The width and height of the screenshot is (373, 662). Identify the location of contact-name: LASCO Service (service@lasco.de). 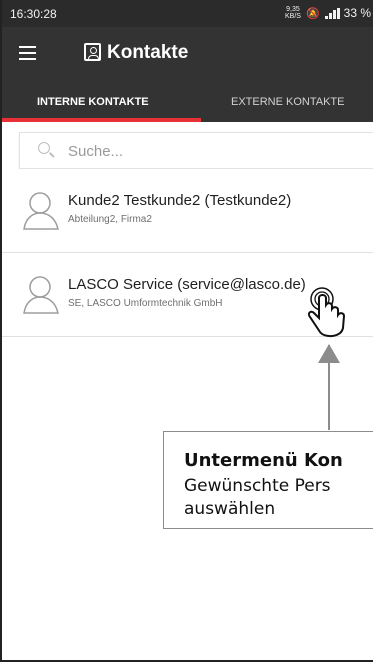
(187, 284).